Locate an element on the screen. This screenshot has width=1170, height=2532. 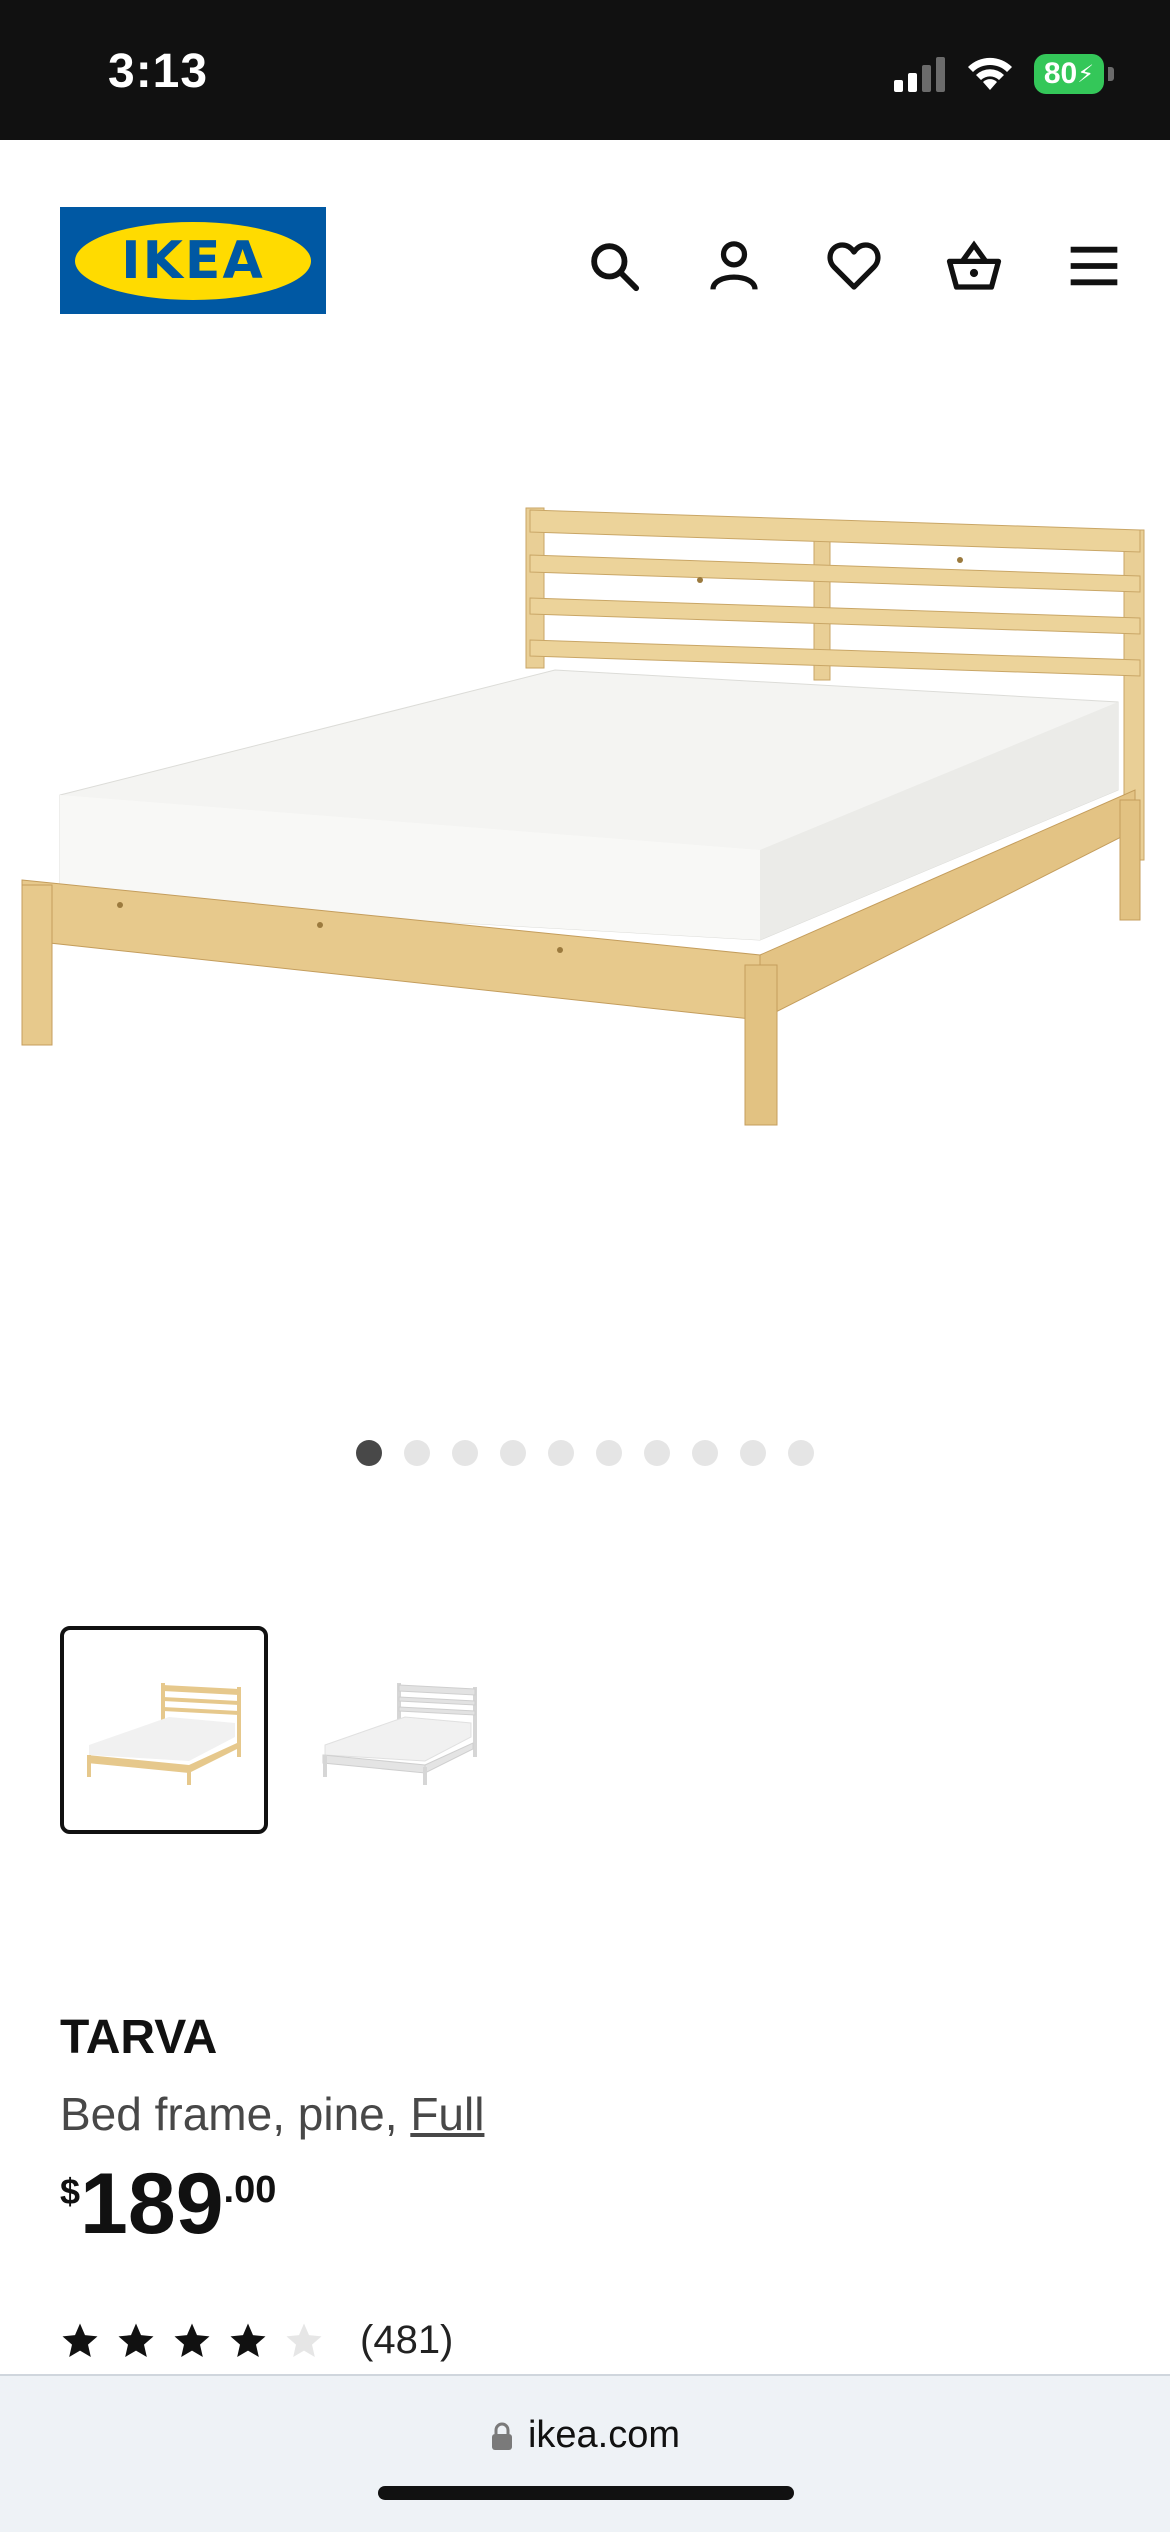
product-description: Bed frame, pine, Full is located at coordinates (585, 2114).